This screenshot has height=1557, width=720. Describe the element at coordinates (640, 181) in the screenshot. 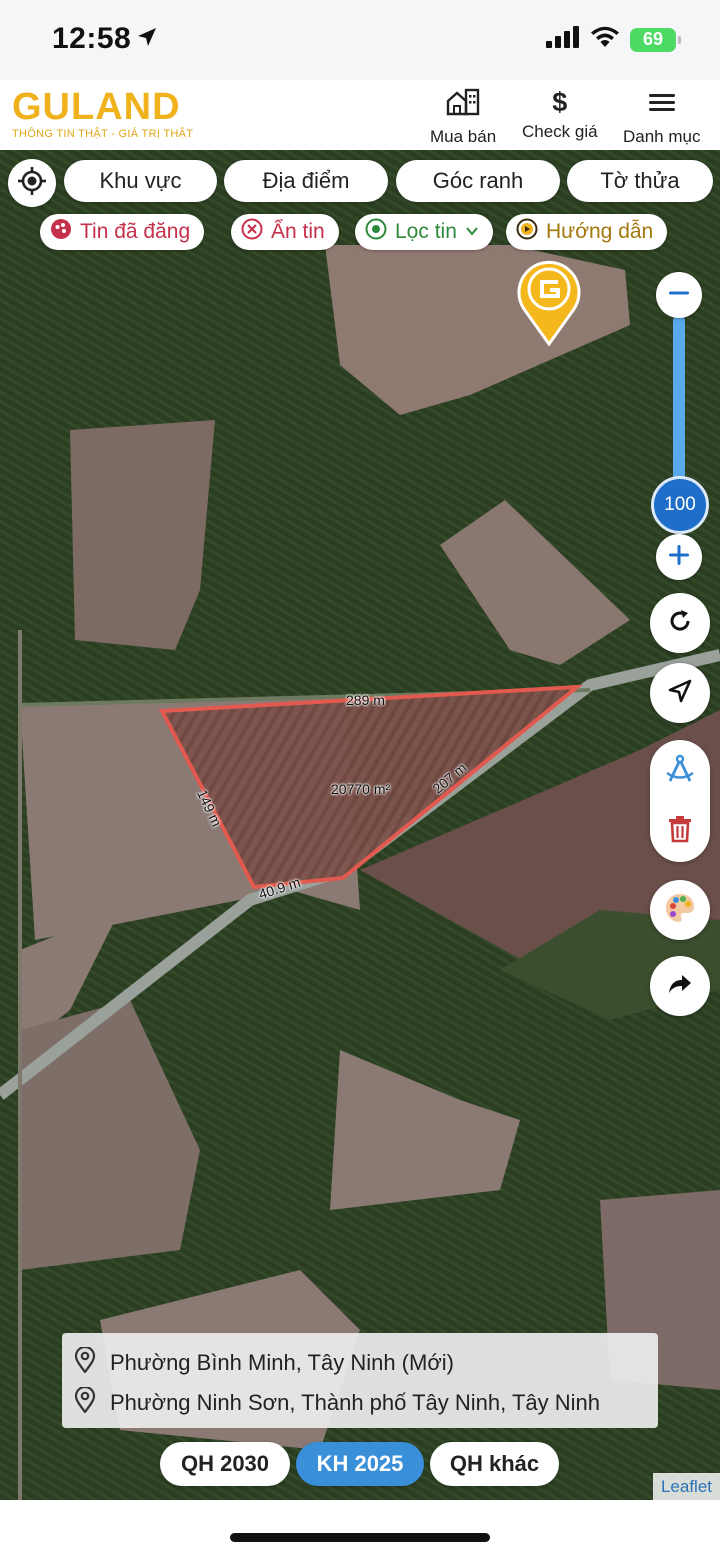

I see `filter-parcel-button: Tờ thửa` at that location.